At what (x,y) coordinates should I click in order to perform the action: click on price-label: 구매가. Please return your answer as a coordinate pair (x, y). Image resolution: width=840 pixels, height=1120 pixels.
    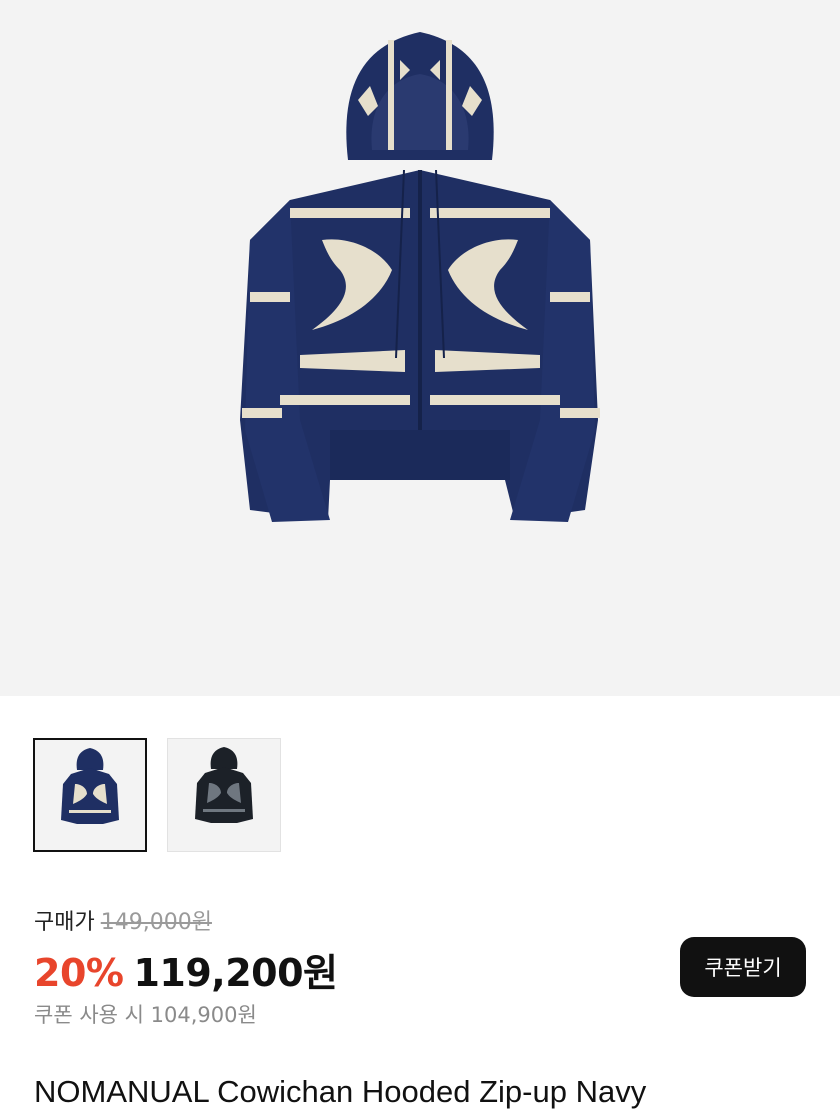
    Looking at the image, I should click on (64, 922).